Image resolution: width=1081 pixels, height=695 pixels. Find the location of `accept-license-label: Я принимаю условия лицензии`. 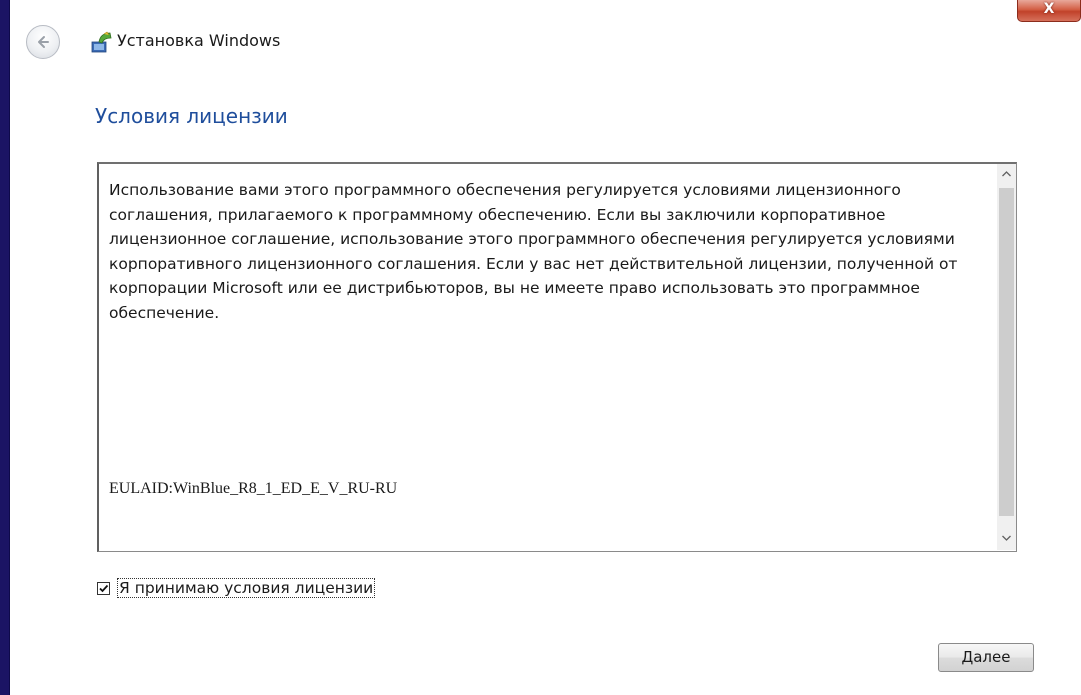

accept-license-label: Я принимаю условия лицензии is located at coordinates (246, 588).